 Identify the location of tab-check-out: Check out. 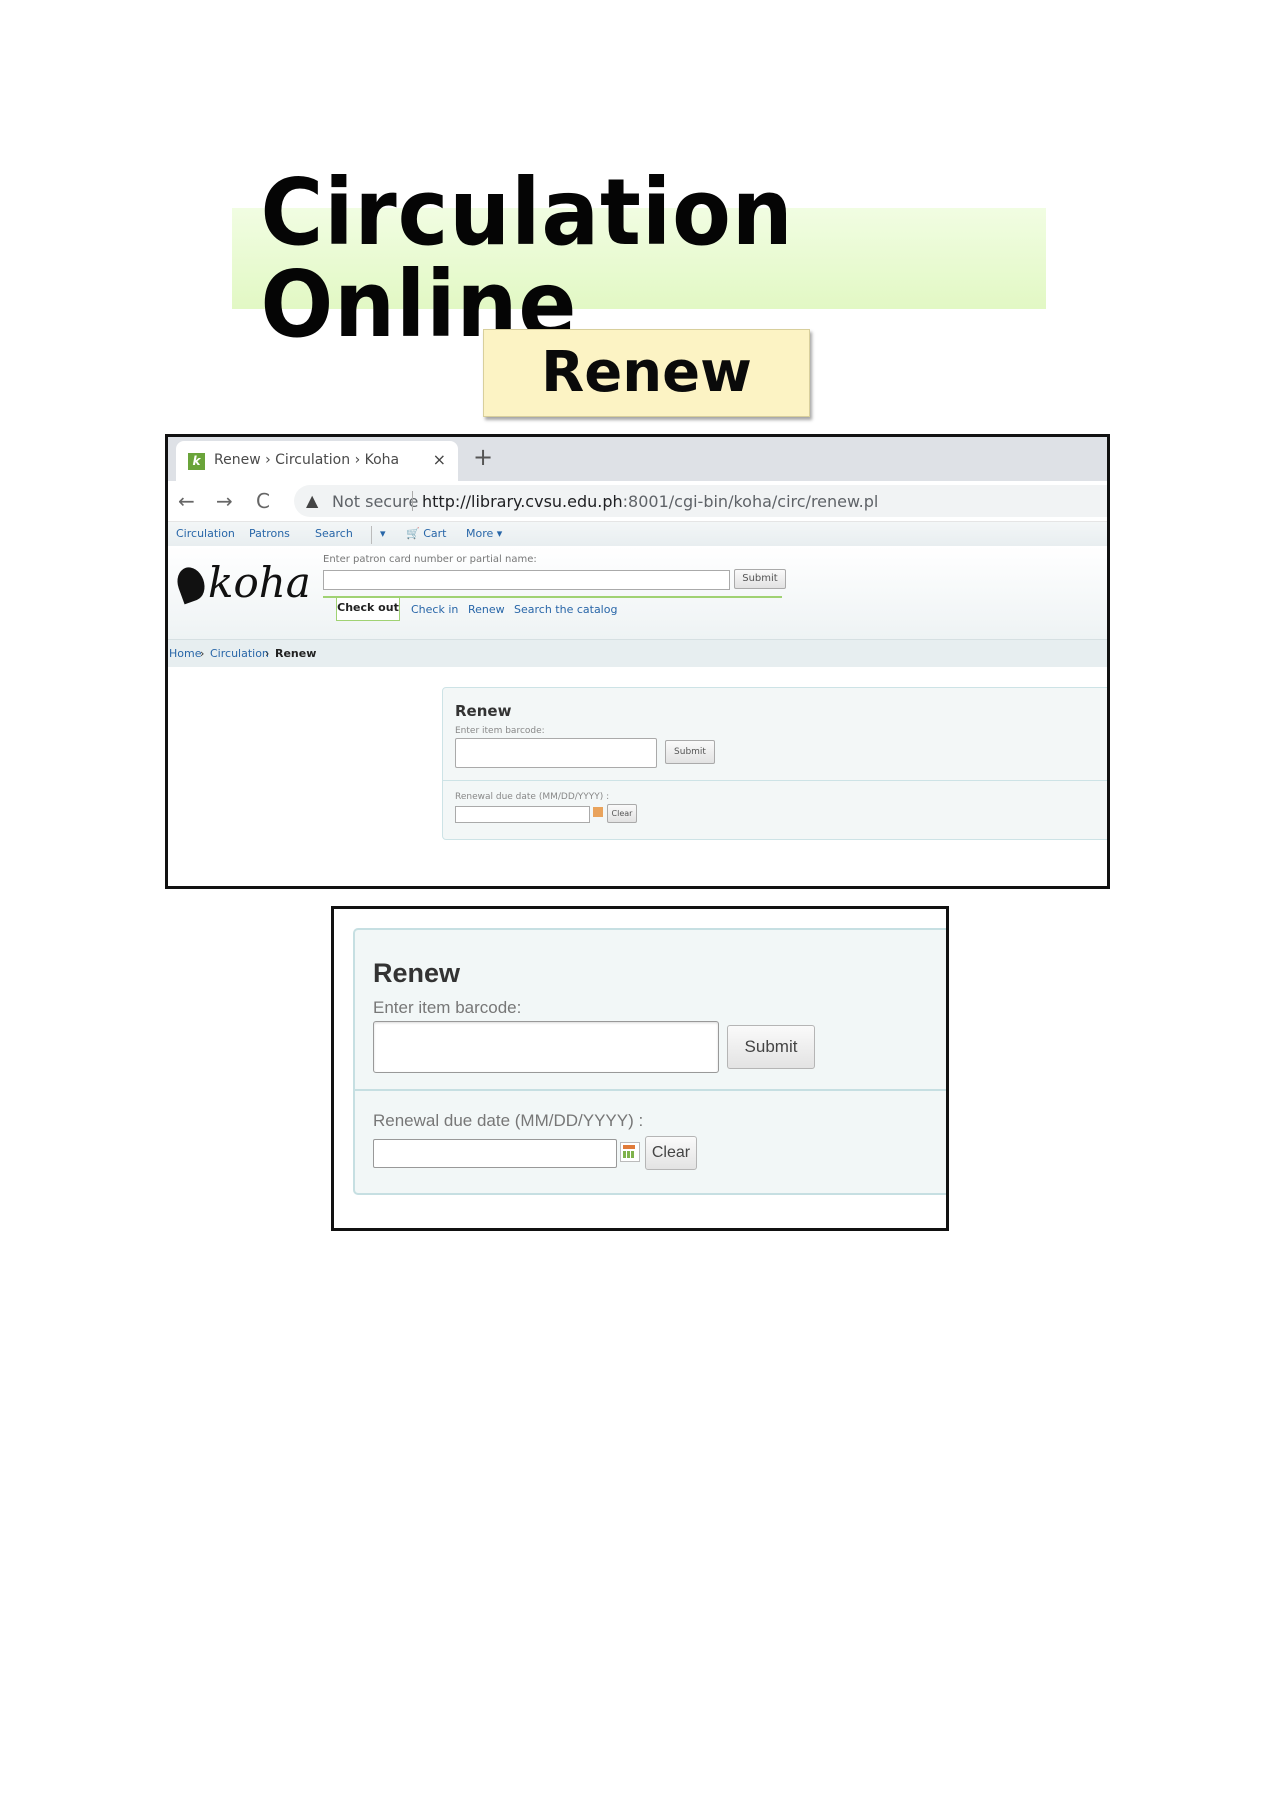
(368, 609).